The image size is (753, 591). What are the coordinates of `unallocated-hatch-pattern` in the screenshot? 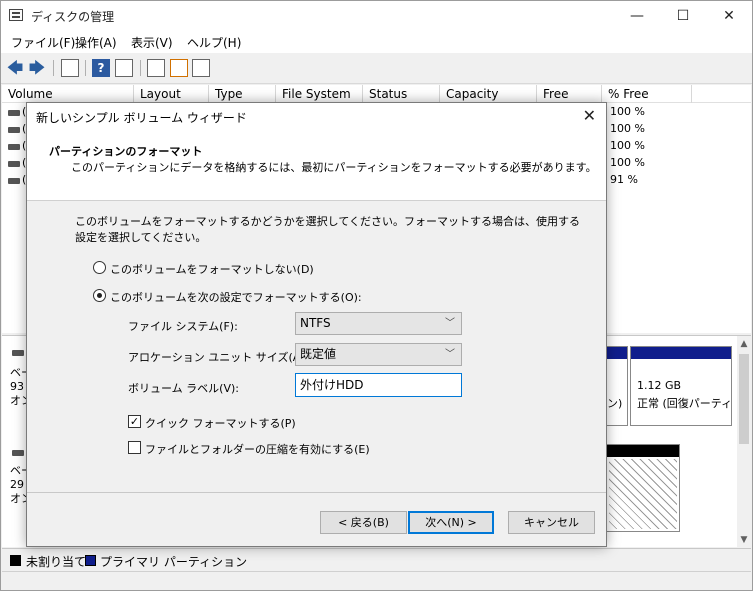 It's located at (643, 494).